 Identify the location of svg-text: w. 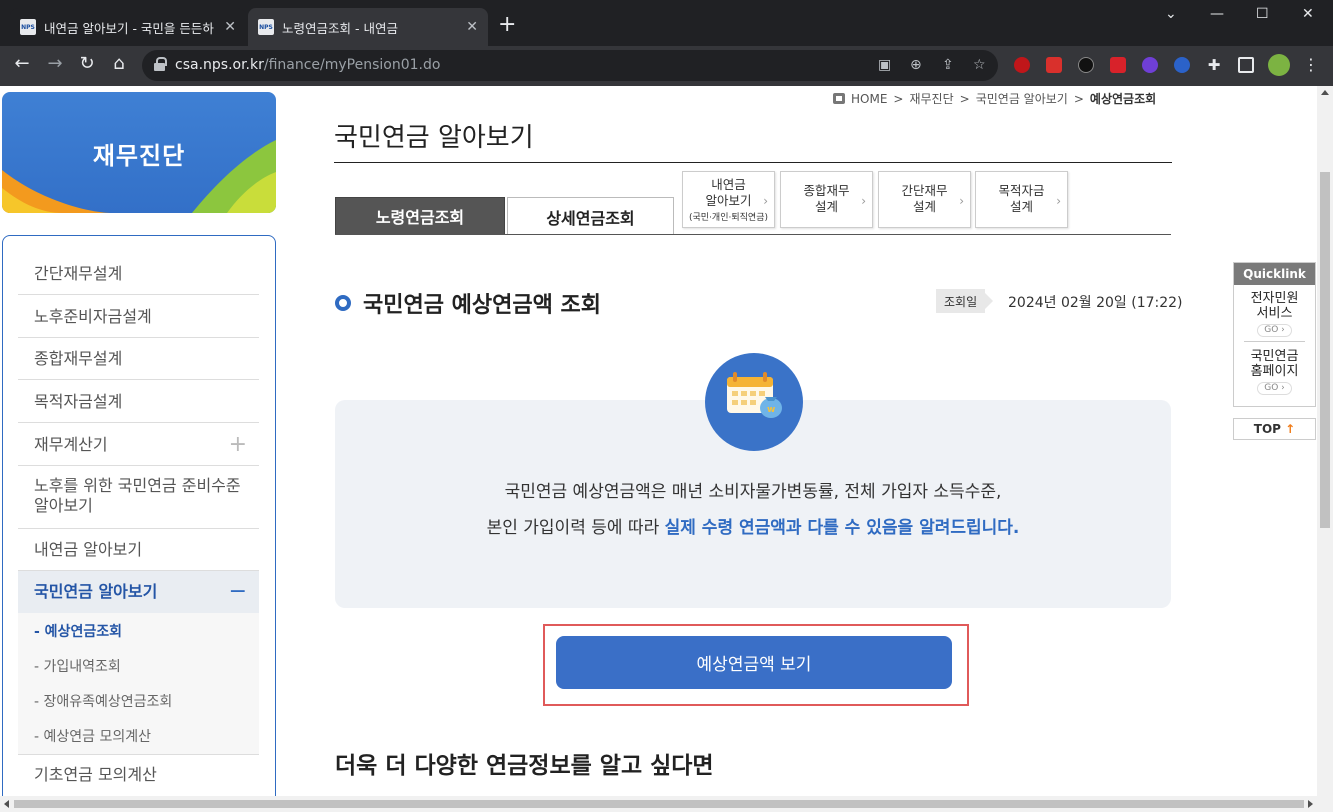
(771, 410).